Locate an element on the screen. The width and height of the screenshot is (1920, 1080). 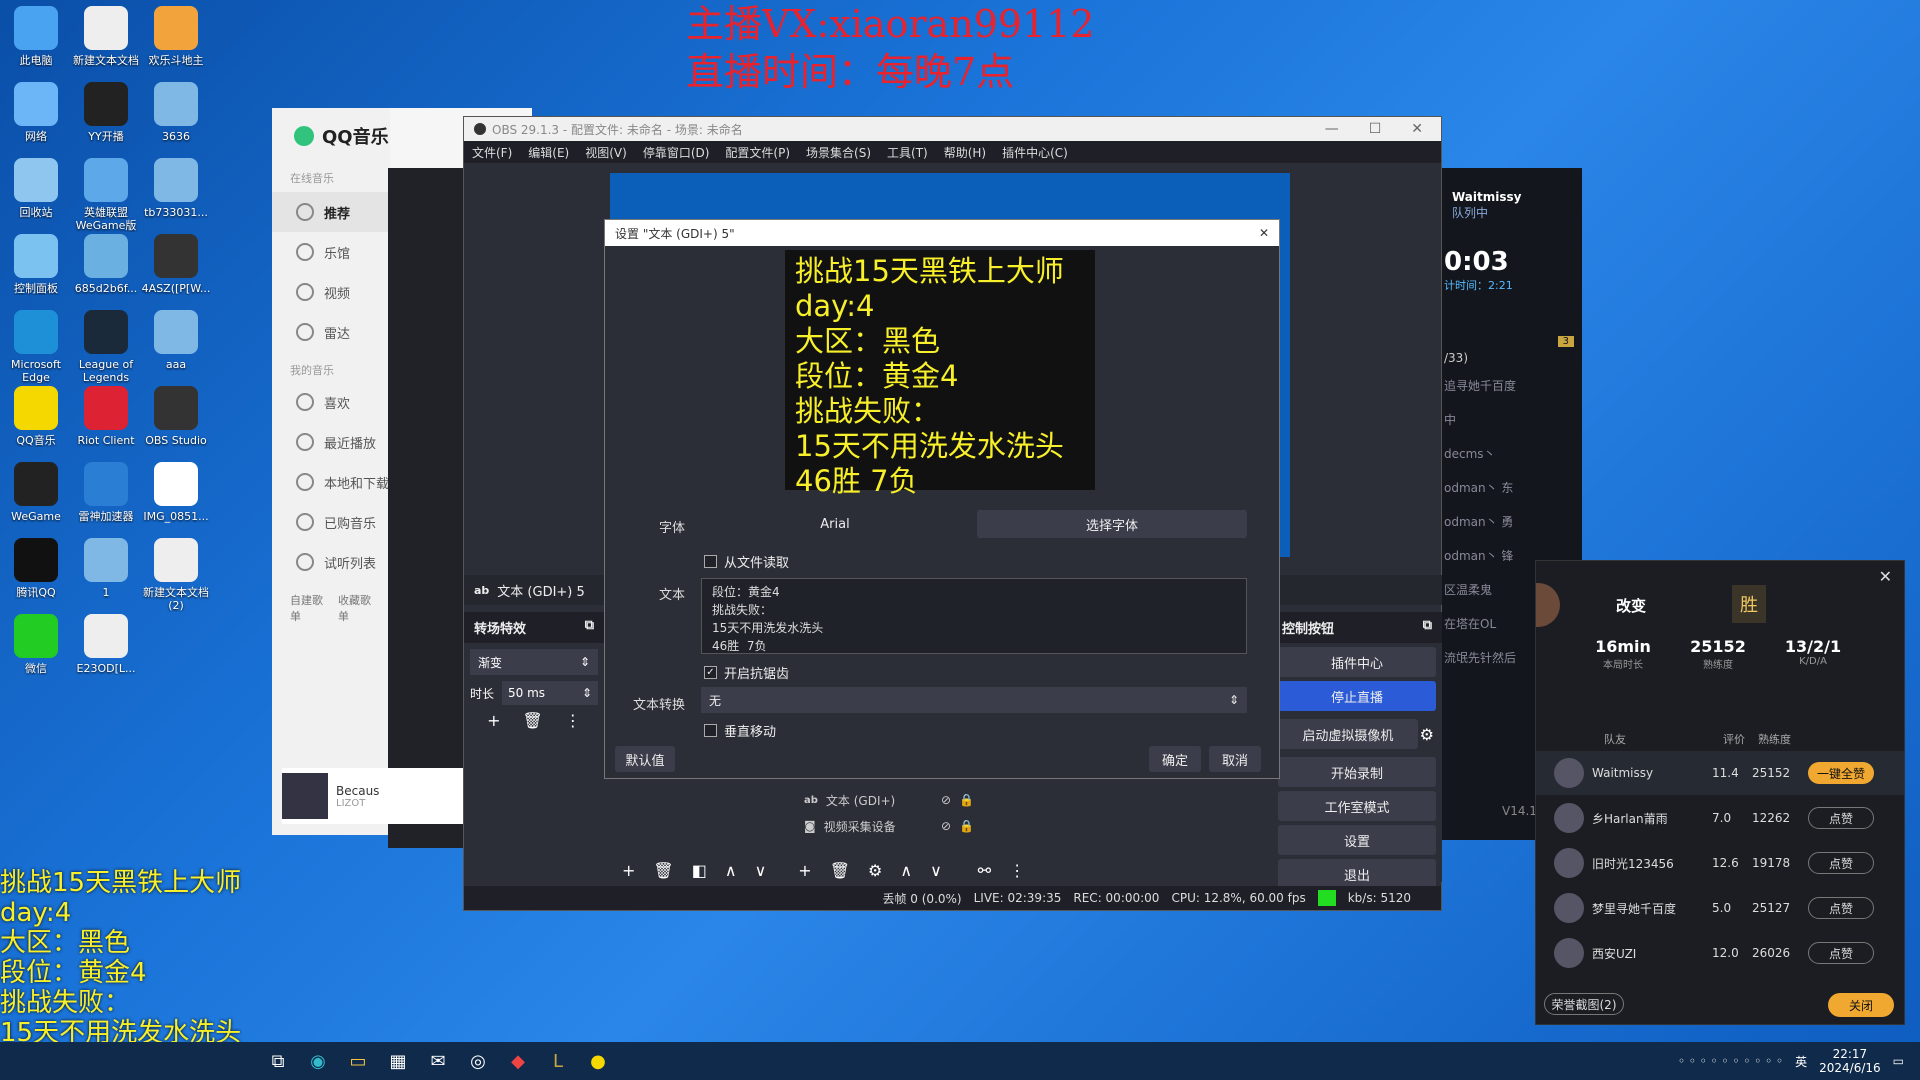
clock-date: 2024/6/16 is located at coordinates (1850, 1068).